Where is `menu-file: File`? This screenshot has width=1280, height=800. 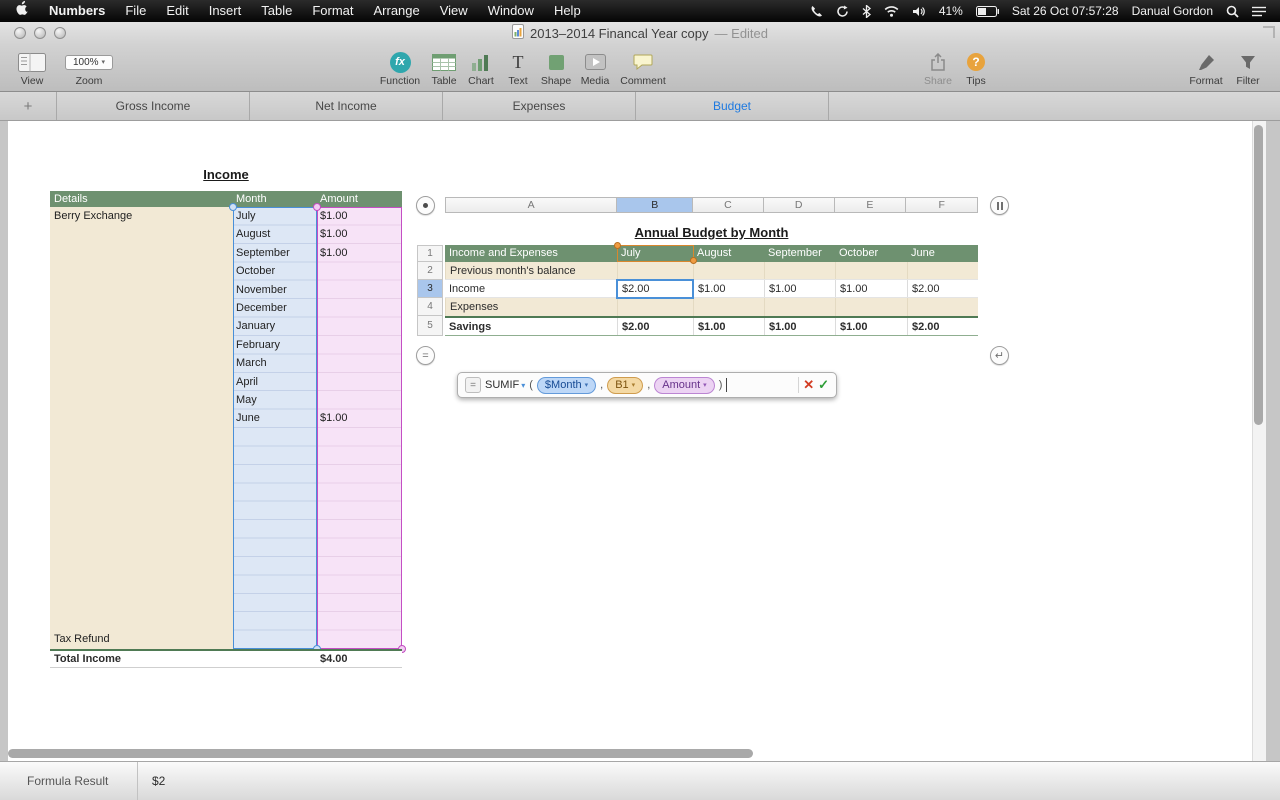
menu-file: File is located at coordinates (135, 11).